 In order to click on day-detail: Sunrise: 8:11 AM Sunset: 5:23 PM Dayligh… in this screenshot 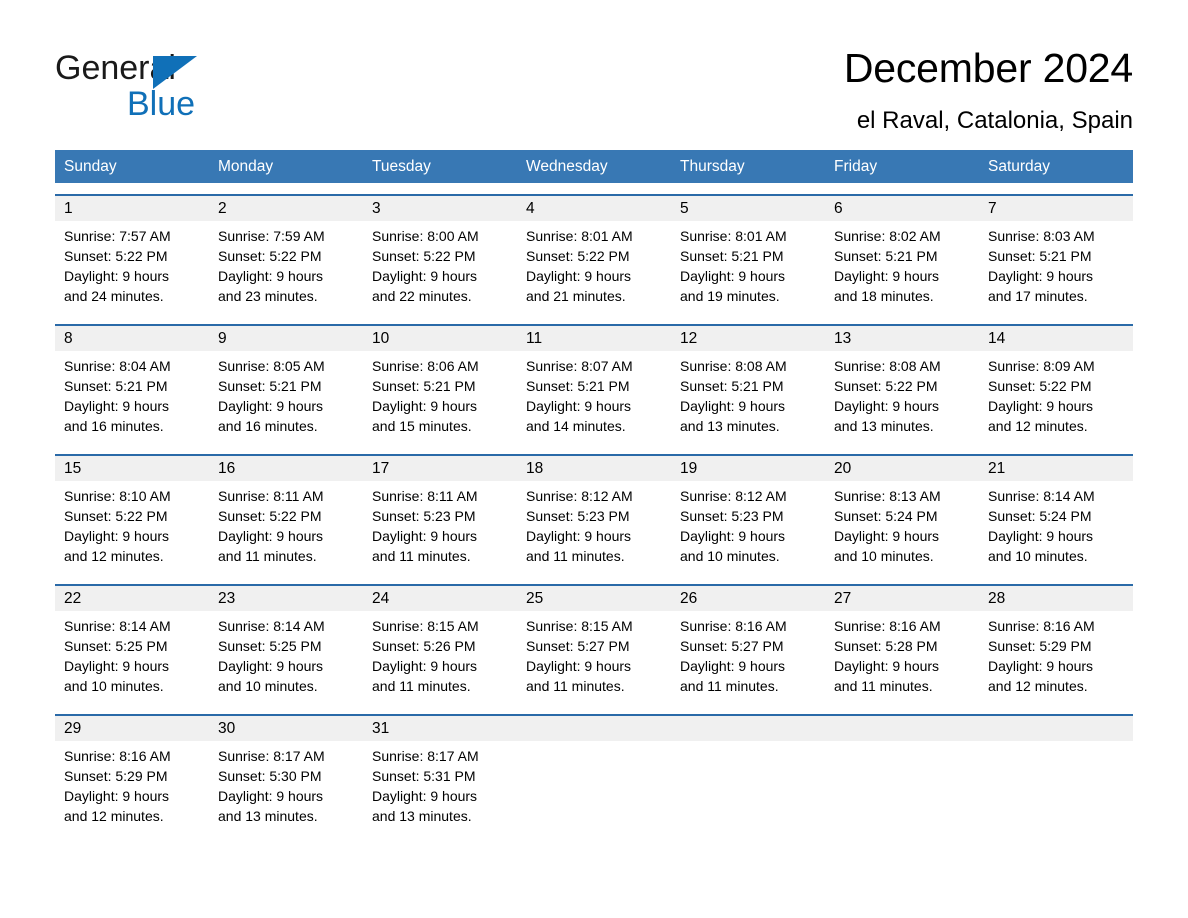, I will do `click(425, 526)`.